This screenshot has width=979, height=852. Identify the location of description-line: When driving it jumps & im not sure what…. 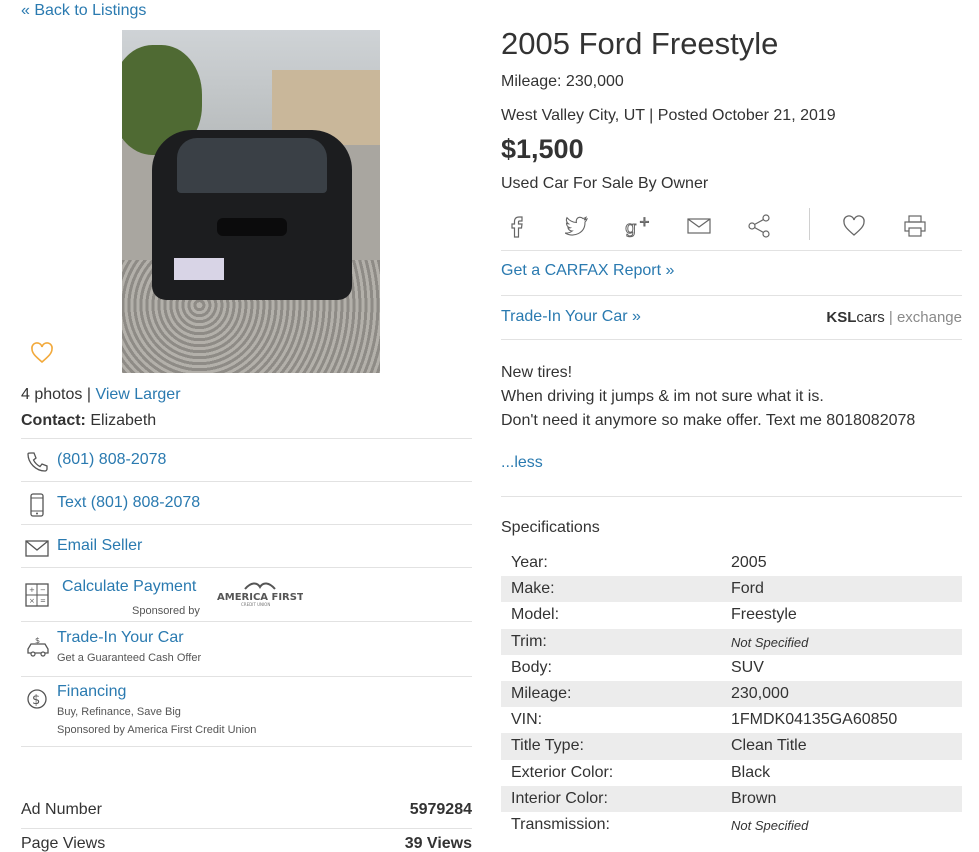
(662, 396).